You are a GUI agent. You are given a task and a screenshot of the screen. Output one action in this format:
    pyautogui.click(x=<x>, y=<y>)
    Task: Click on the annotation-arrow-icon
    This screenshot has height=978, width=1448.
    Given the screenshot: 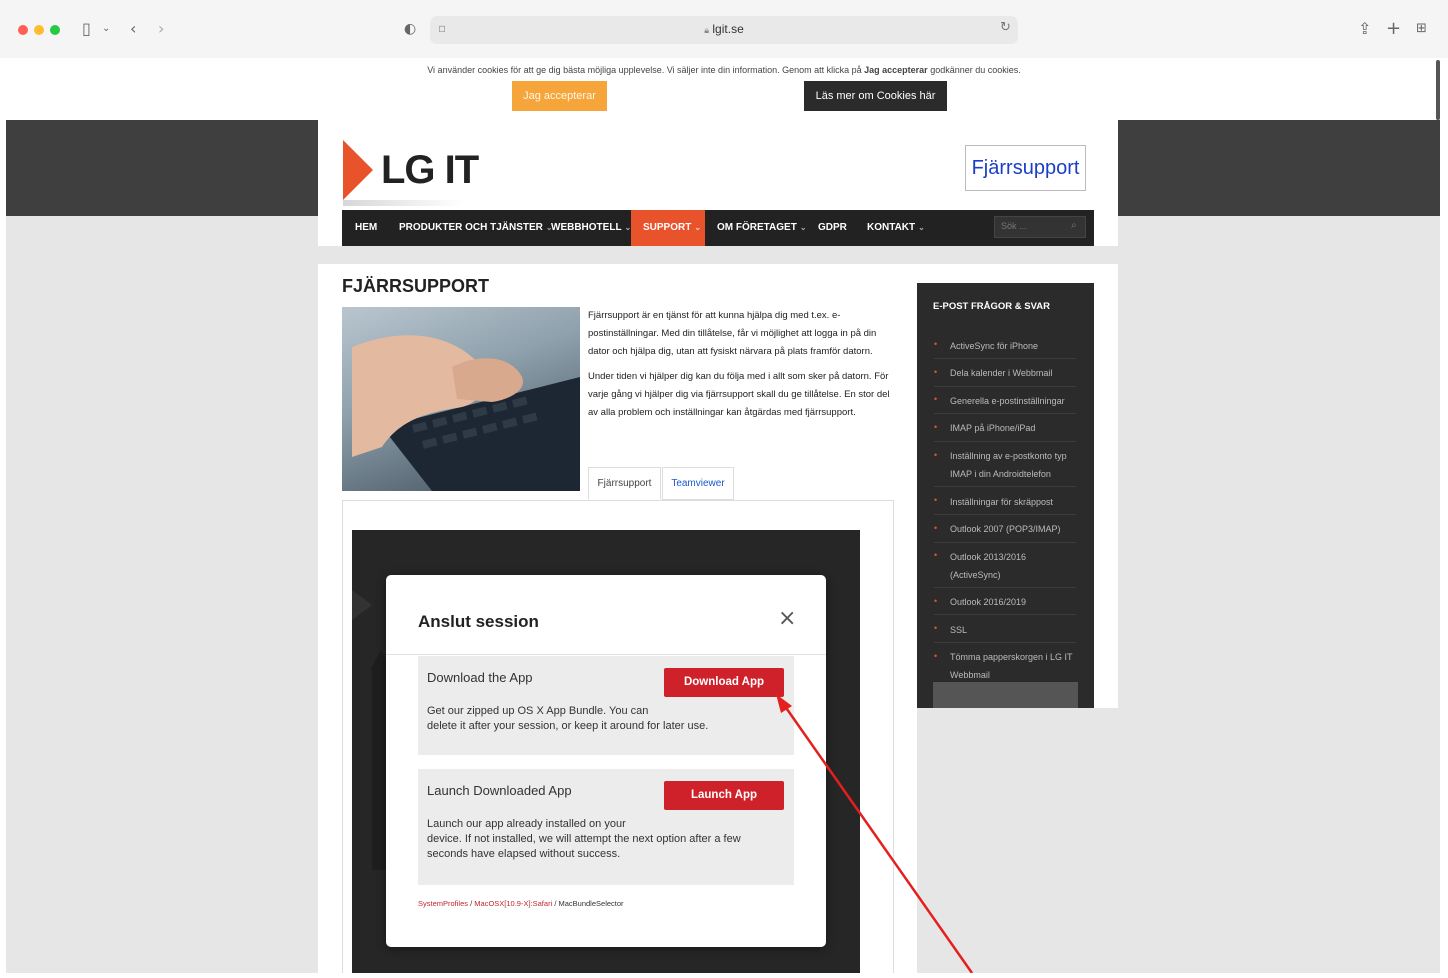 What is the action you would take?
    pyautogui.click(x=875, y=833)
    